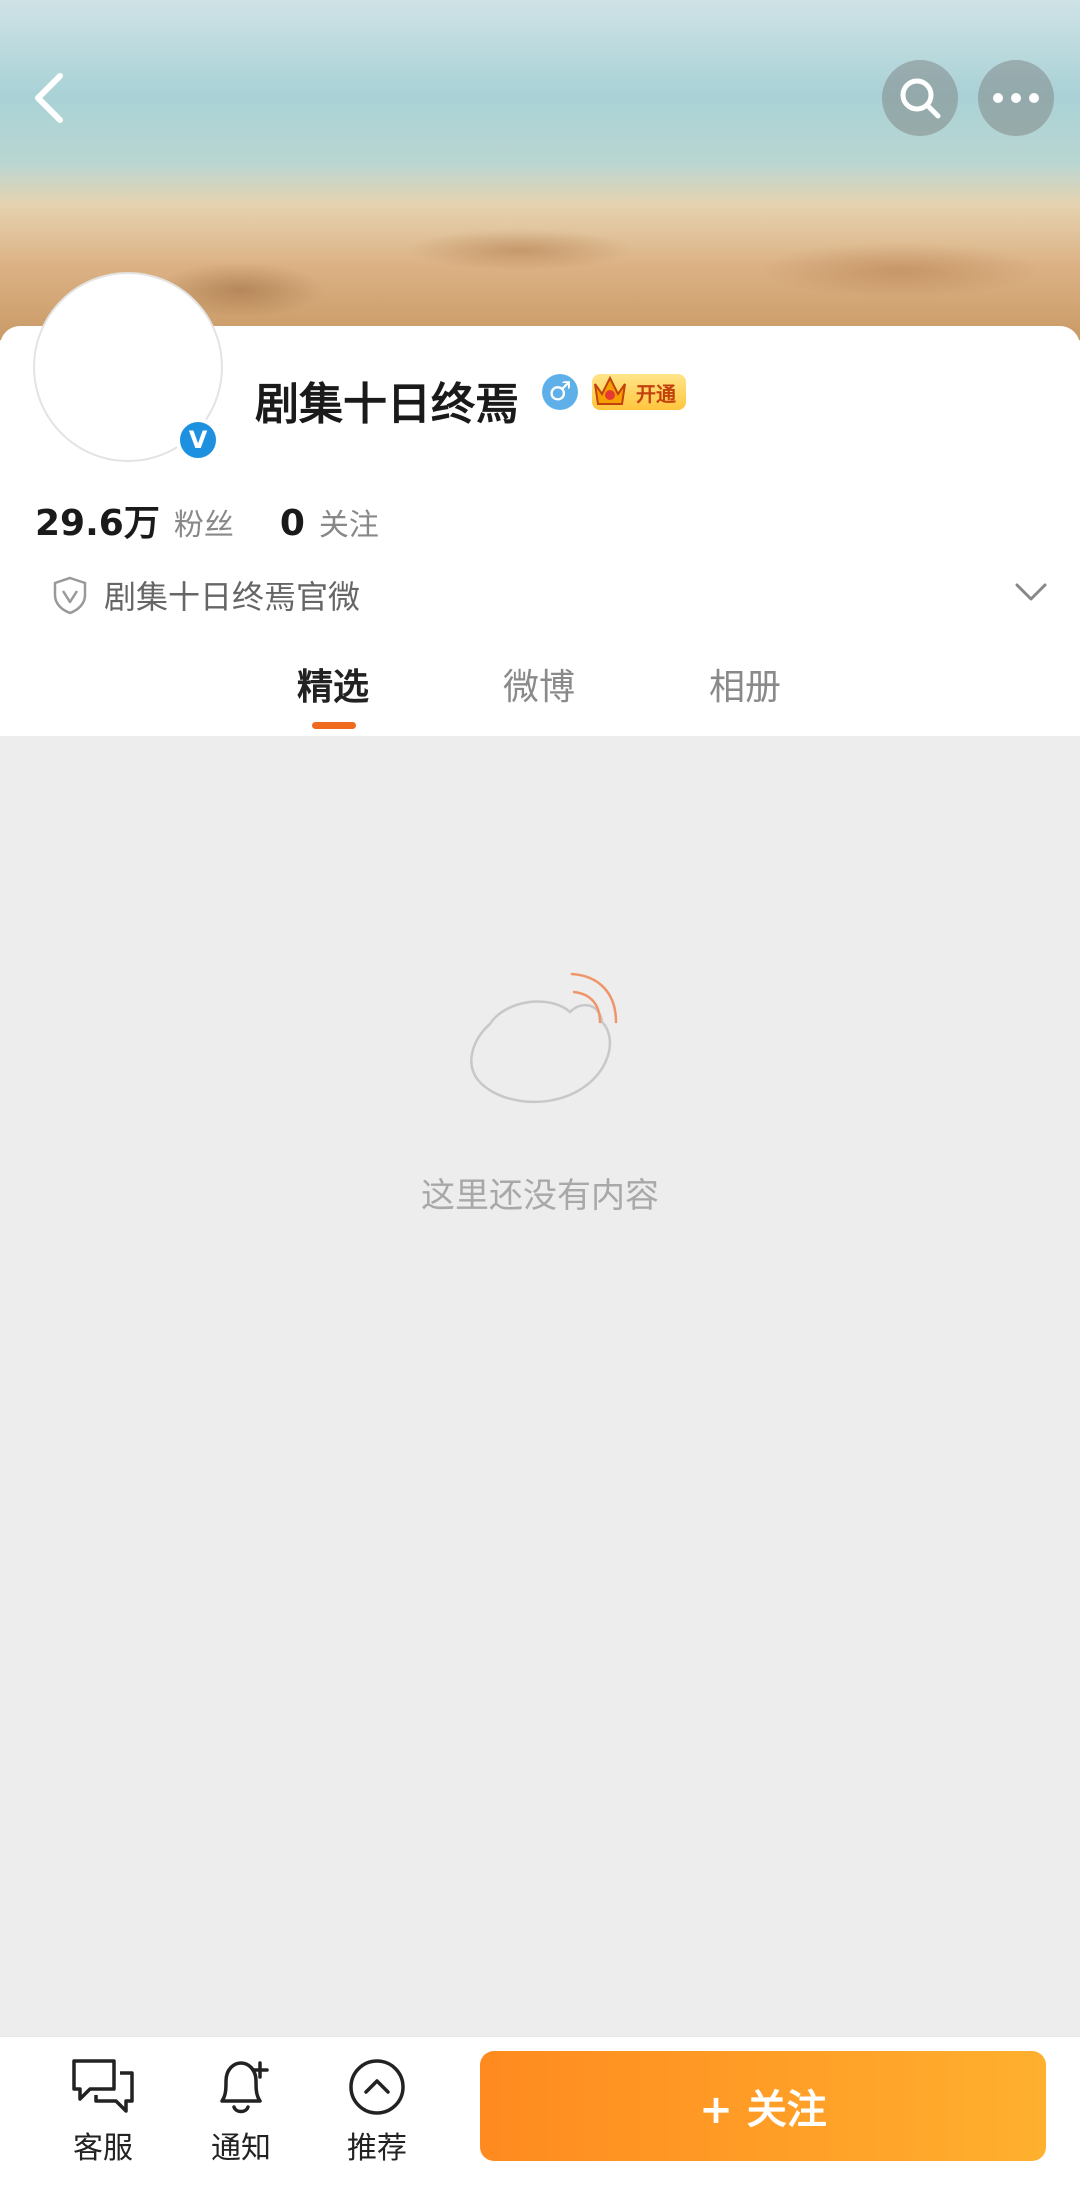 The width and height of the screenshot is (1080, 2197). I want to click on more-button, so click(1016, 98).